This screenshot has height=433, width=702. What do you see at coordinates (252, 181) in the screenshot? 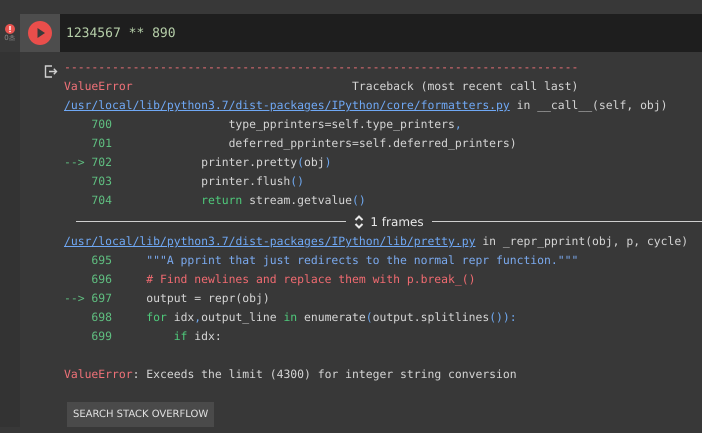
I see `code-line: printer.flush()` at bounding box center [252, 181].